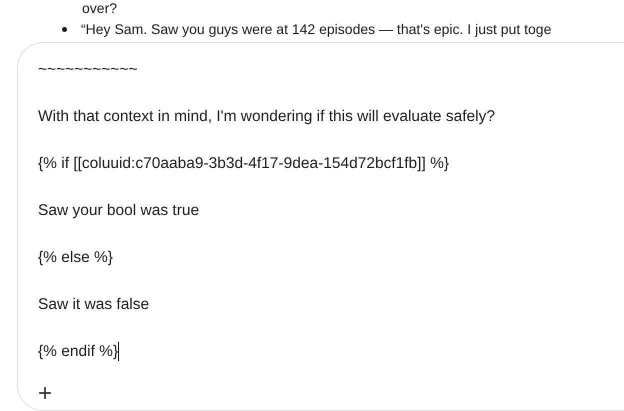  What do you see at coordinates (266, 117) in the screenshot?
I see `editor-line: With that context in mind, I'm wondering if this will evaluate safely?` at bounding box center [266, 117].